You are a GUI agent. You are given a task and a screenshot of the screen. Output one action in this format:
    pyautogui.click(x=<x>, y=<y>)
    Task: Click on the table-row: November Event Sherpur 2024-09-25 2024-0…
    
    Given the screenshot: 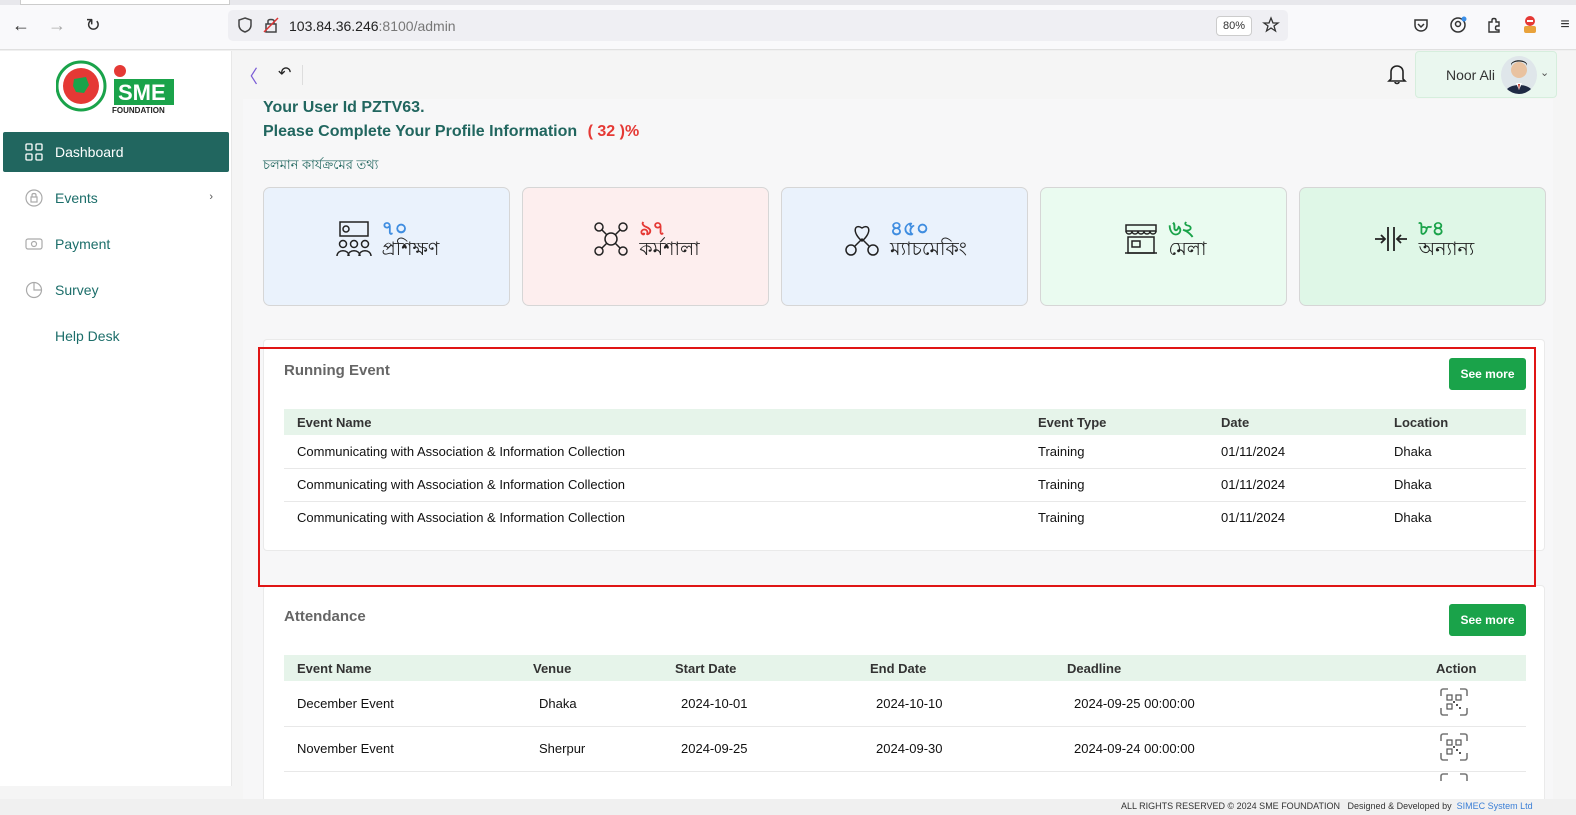 What is the action you would take?
    pyautogui.click(x=905, y=749)
    